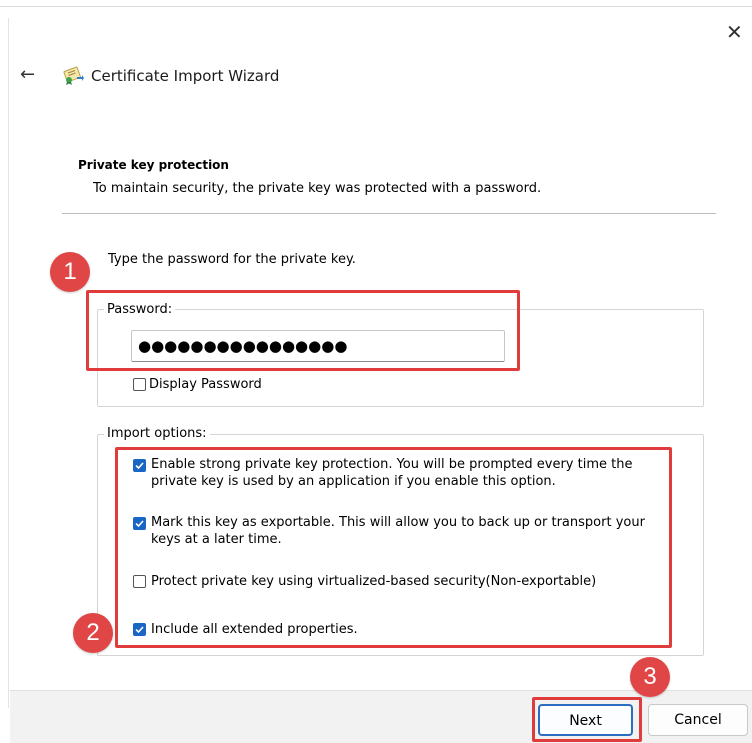  I want to click on page-heading: Private key protection, so click(153, 165).